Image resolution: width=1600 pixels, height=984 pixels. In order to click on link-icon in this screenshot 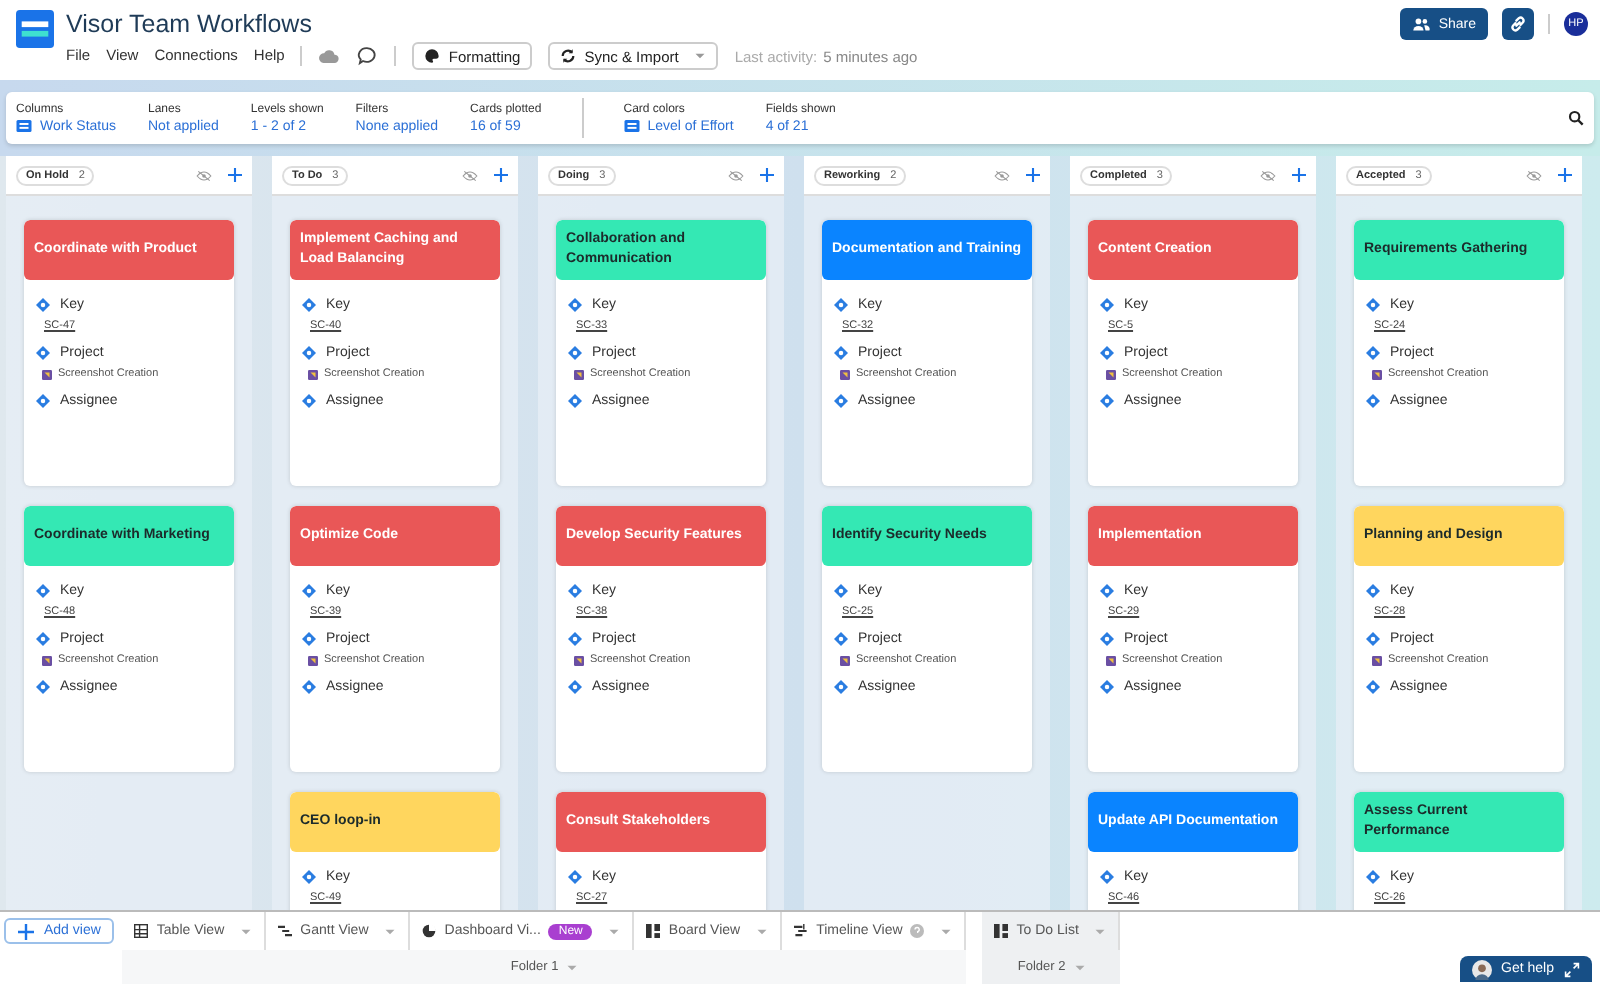, I will do `click(1518, 24)`.